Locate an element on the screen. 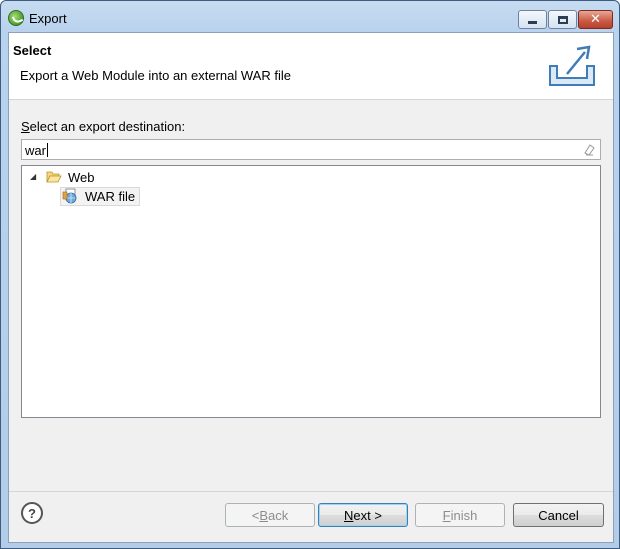 Image resolution: width=620 pixels, height=549 pixels. next-button-mnemonic: N is located at coordinates (349, 515).